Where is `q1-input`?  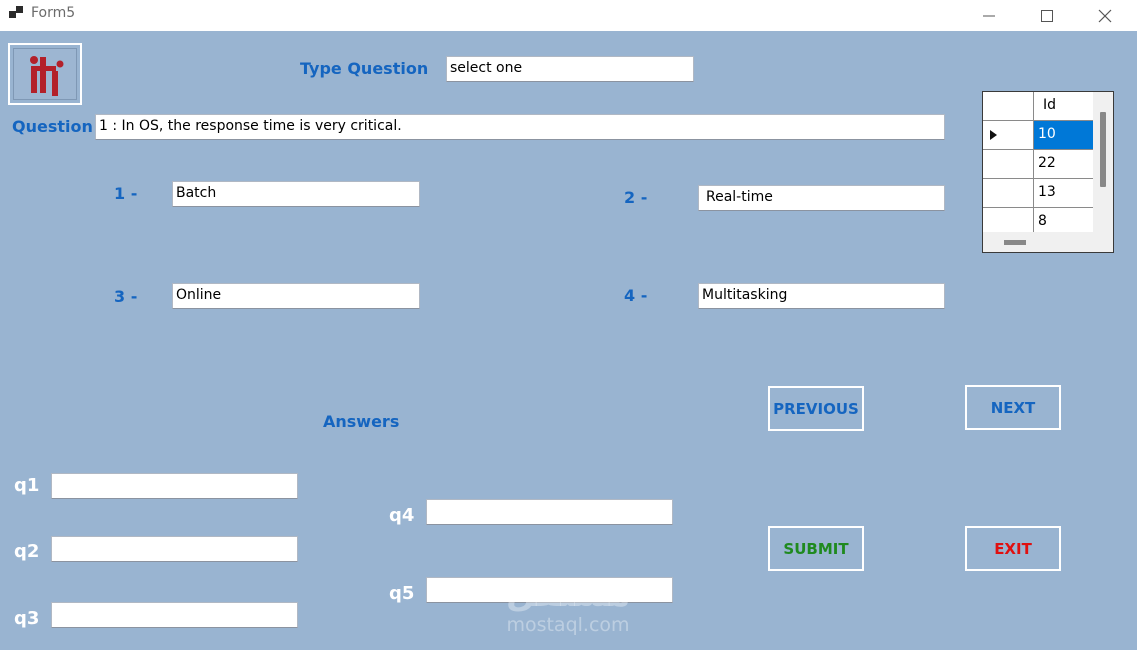
q1-input is located at coordinates (174, 486).